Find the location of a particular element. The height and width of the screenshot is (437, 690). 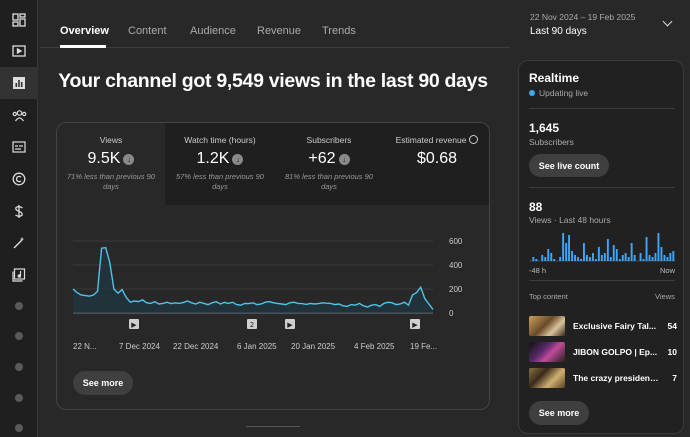

metric-label: Watch time (hours) is located at coordinates (220, 140).